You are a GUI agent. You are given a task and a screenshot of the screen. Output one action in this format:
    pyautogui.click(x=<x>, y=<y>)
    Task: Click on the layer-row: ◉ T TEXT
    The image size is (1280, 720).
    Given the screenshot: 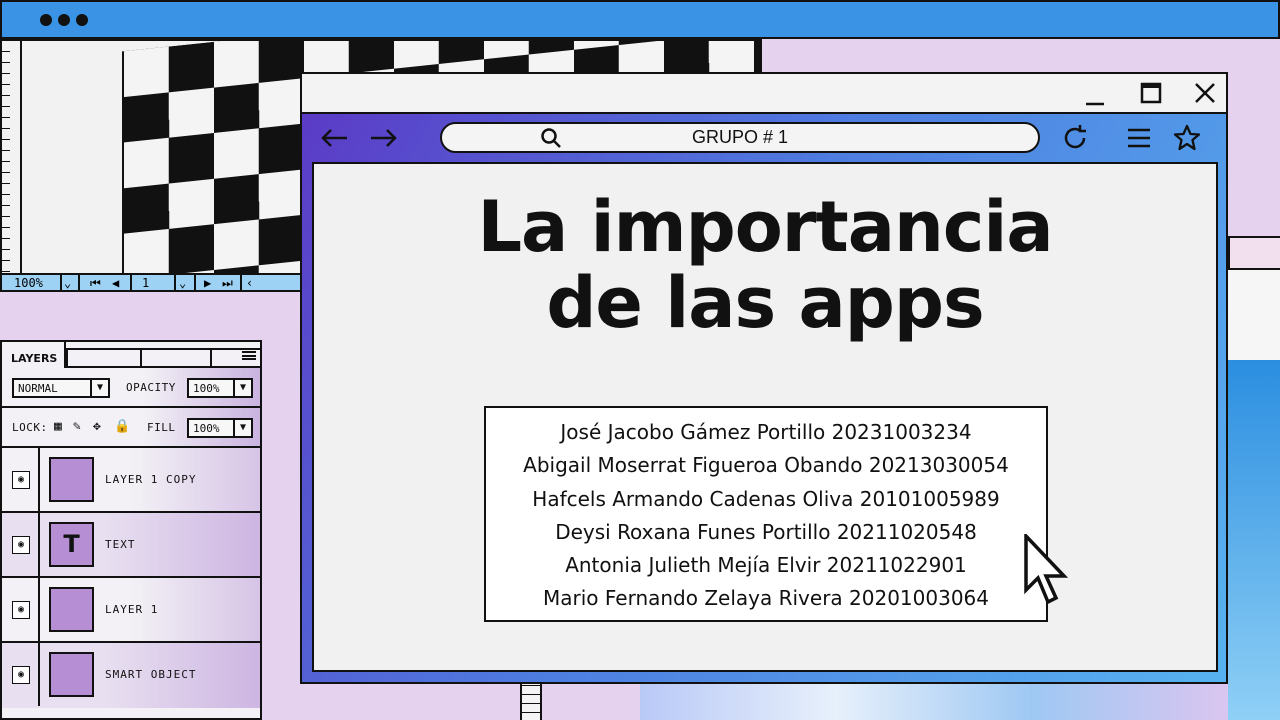 What is the action you would take?
    pyautogui.click(x=131, y=545)
    